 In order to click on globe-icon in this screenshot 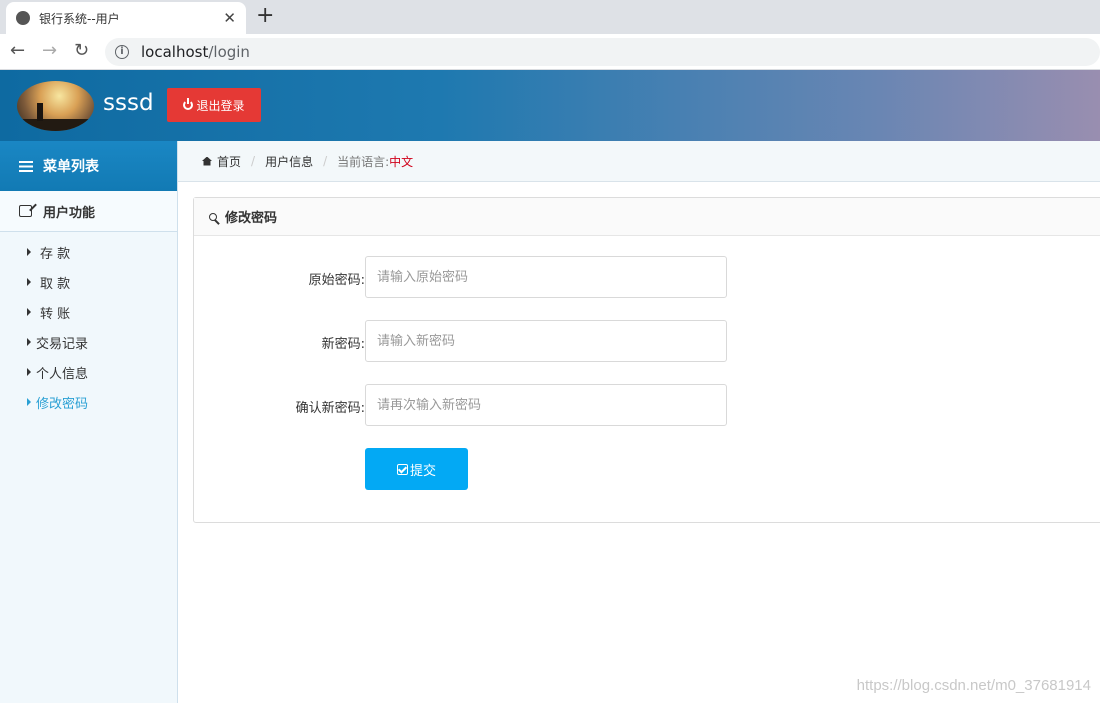, I will do `click(23, 18)`.